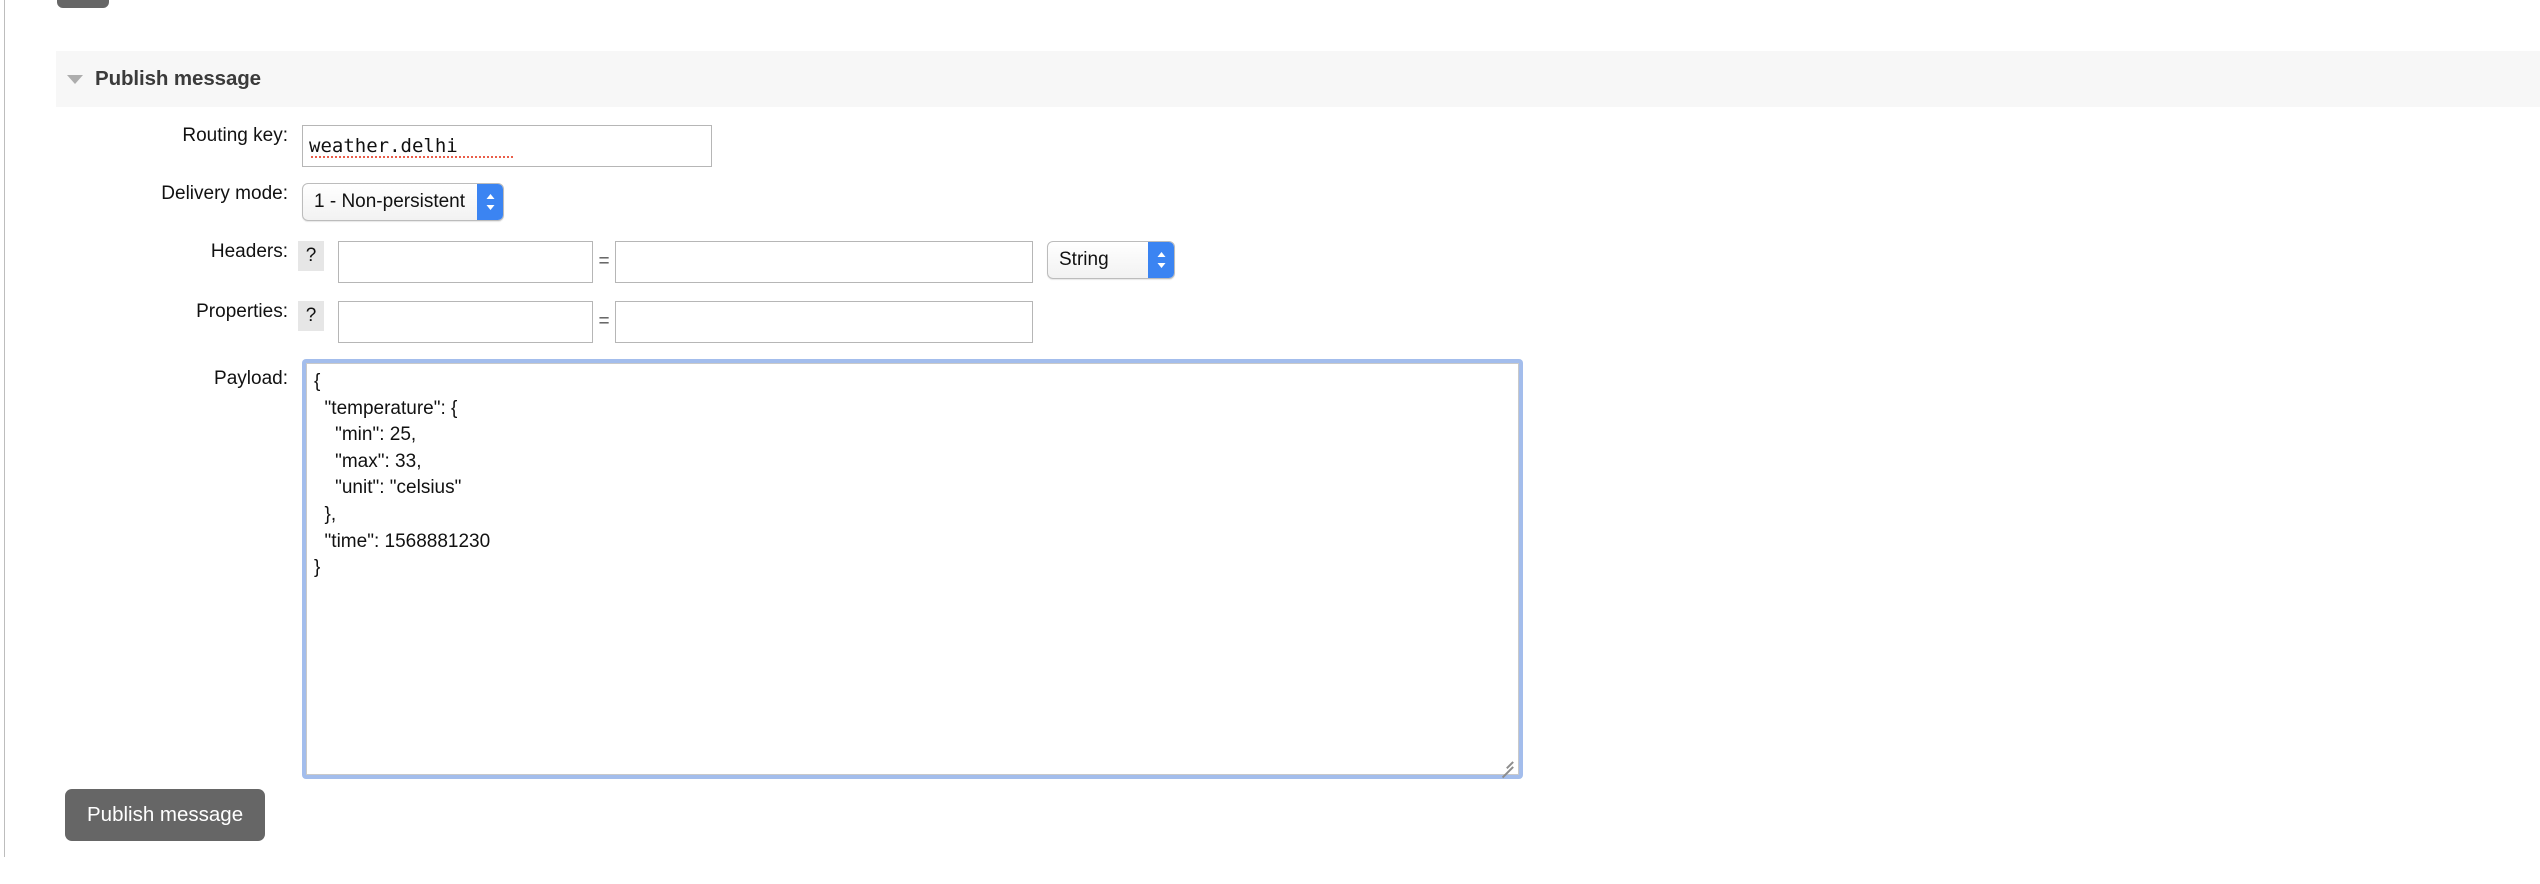 This screenshot has width=2540, height=884. What do you see at coordinates (1111, 260) in the screenshot?
I see `headers-type-select: String` at bounding box center [1111, 260].